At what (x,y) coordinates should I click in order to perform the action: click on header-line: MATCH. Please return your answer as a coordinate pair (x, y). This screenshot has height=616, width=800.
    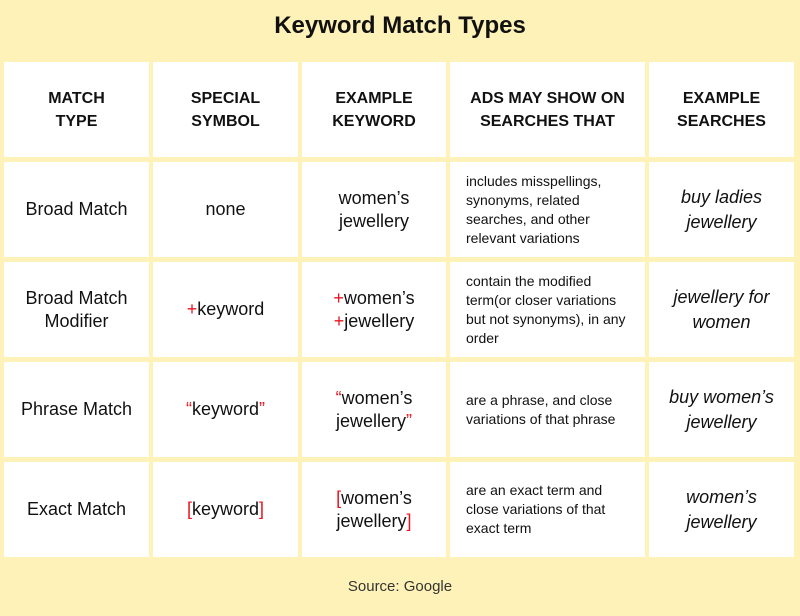
    Looking at the image, I should click on (76, 98).